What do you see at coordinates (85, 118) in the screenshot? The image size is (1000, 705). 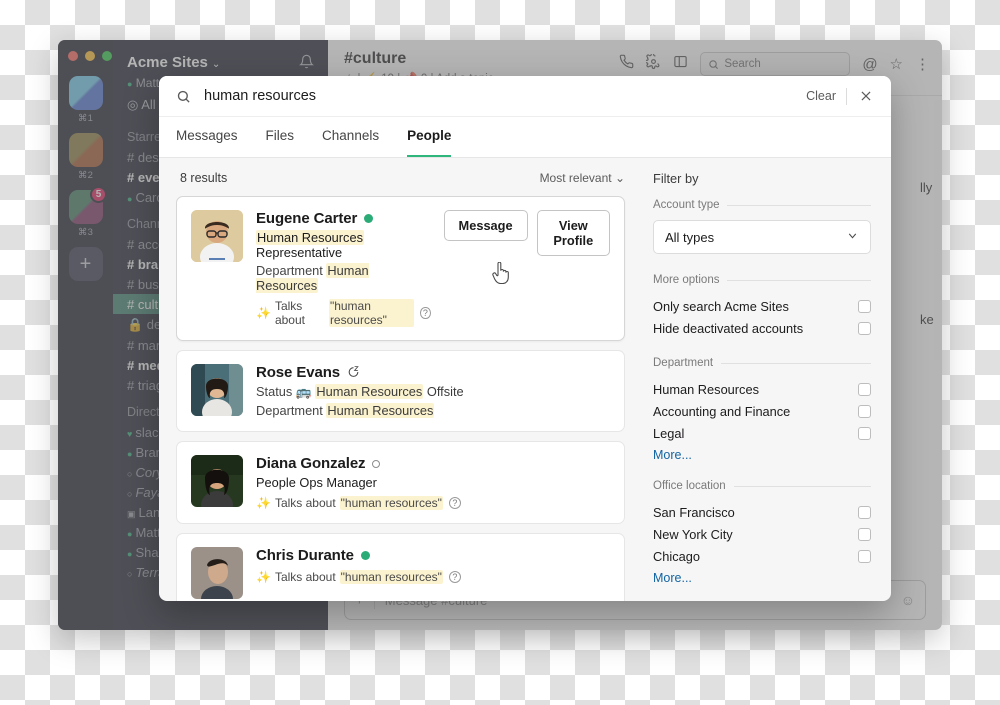 I see `workspace-shortcut-label: ⌘1` at bounding box center [85, 118].